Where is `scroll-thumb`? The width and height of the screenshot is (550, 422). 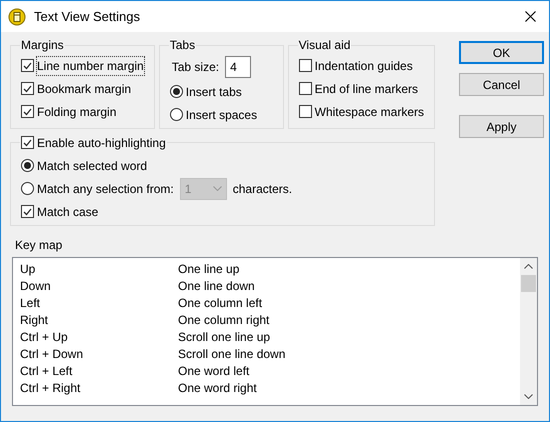
scroll-thumb is located at coordinates (528, 283).